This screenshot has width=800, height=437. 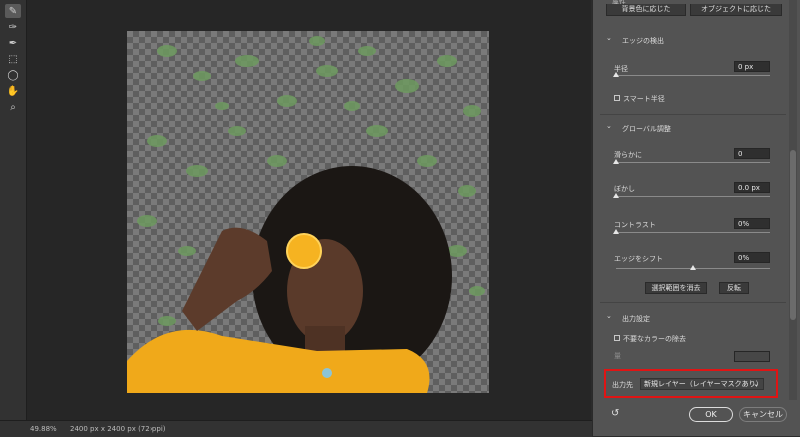 What do you see at coordinates (636, 319) in the screenshot?
I see `output-settings-heading: 出力設定` at bounding box center [636, 319].